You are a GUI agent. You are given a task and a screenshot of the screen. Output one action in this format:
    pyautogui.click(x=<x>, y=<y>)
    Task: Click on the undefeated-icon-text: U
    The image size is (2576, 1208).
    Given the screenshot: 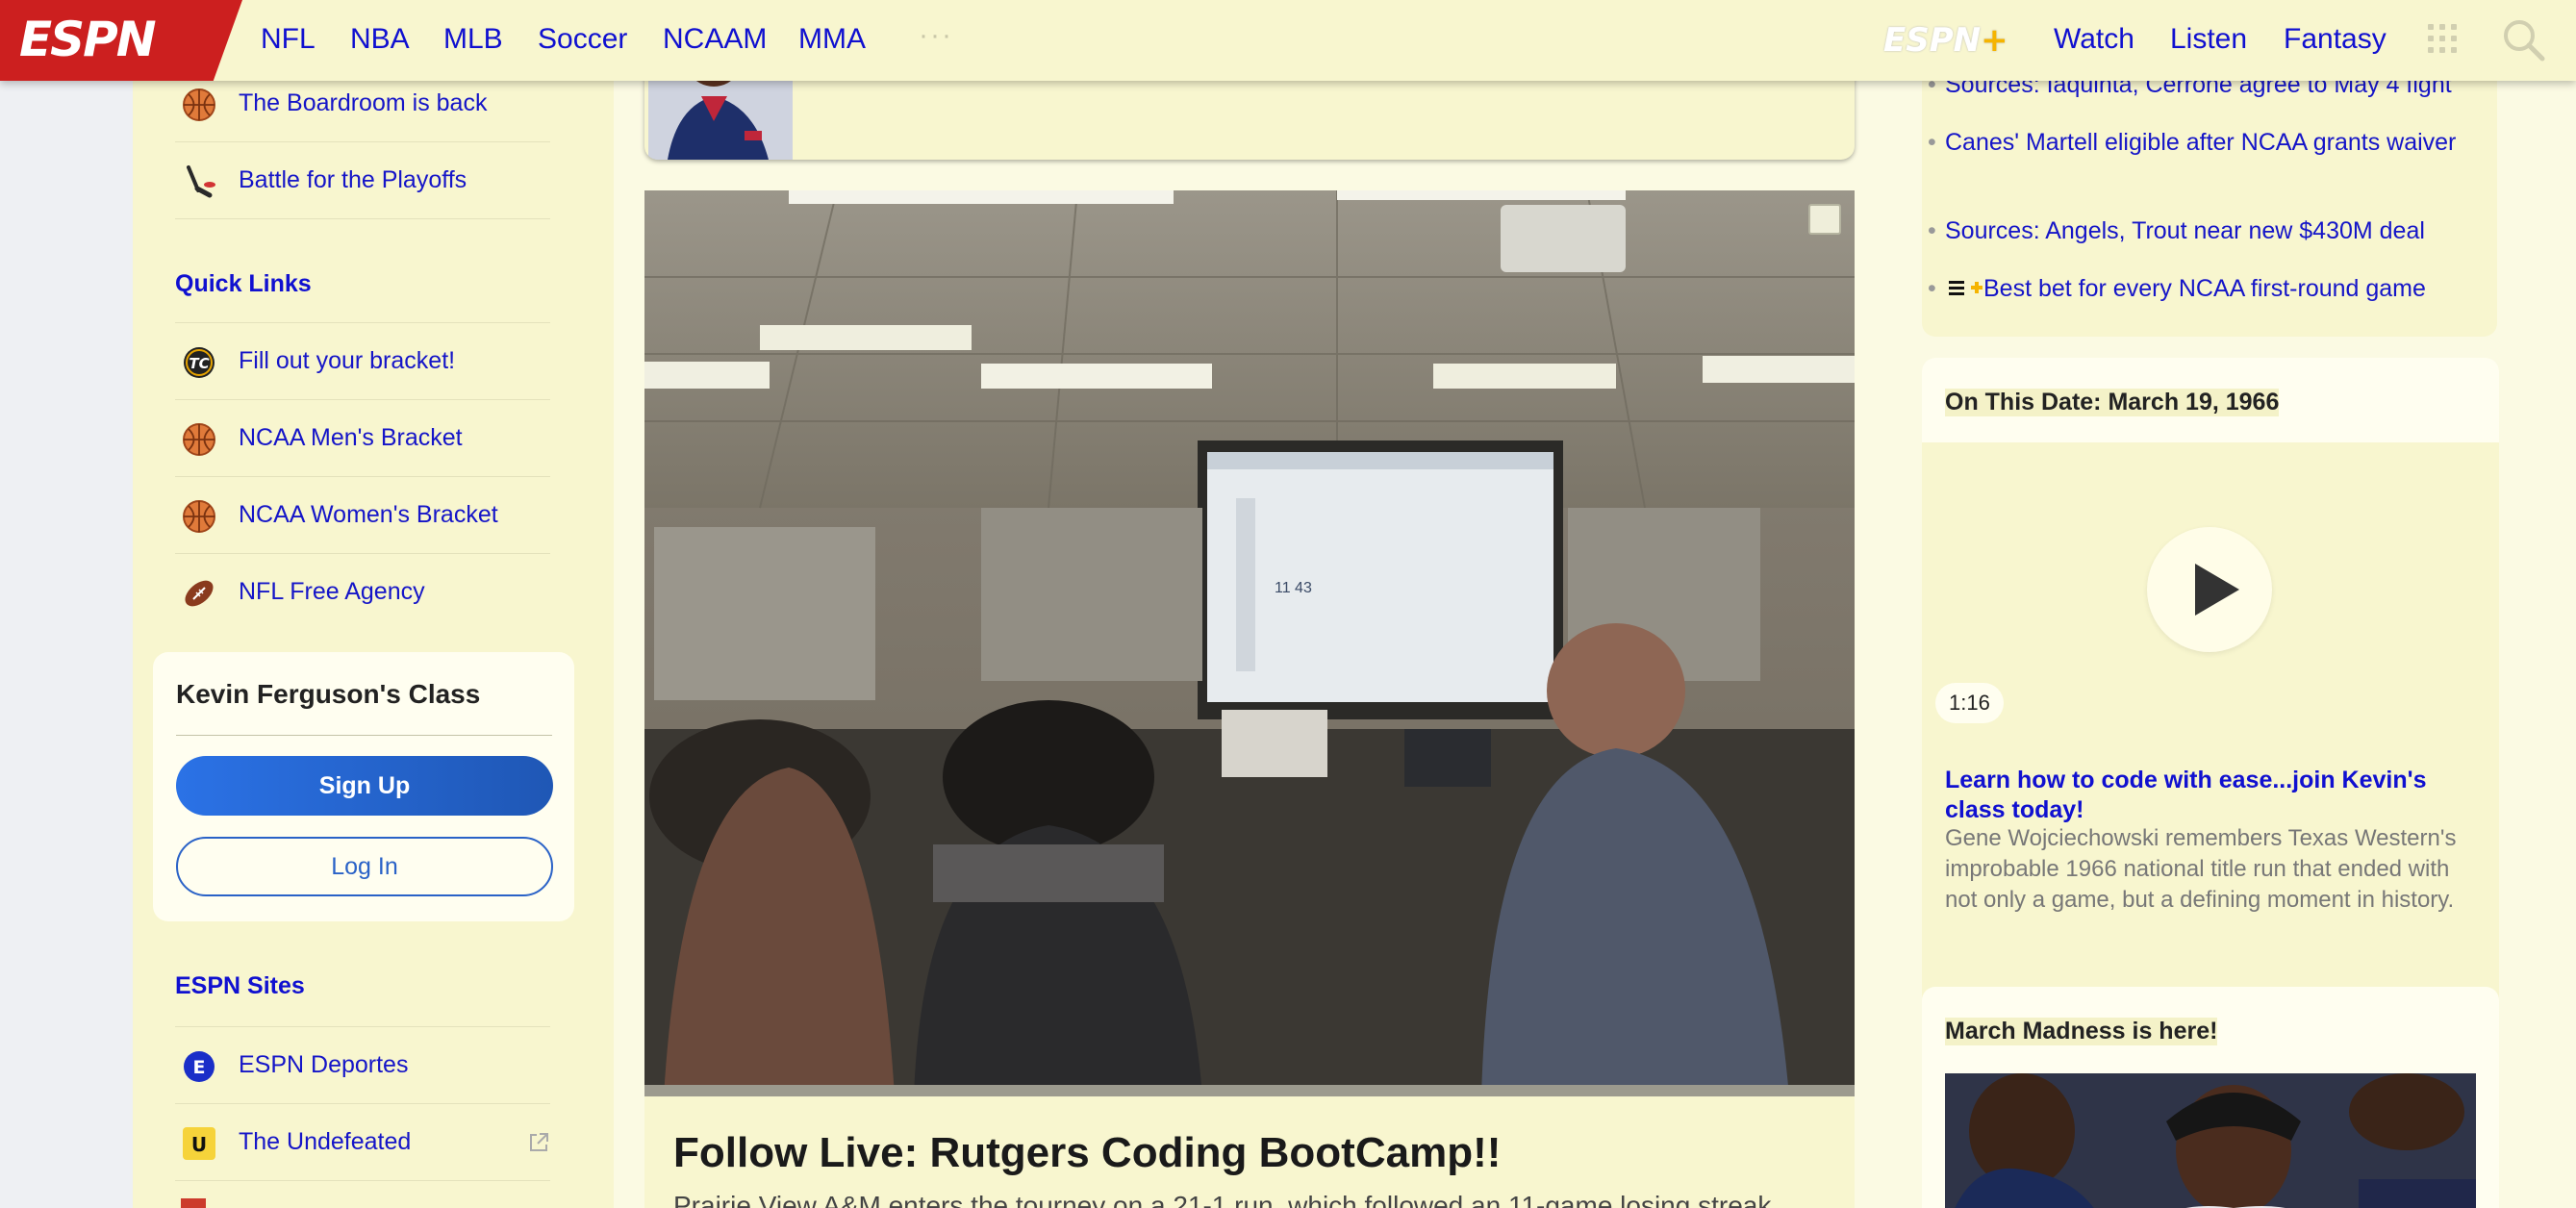 What is the action you would take?
    pyautogui.click(x=199, y=1144)
    